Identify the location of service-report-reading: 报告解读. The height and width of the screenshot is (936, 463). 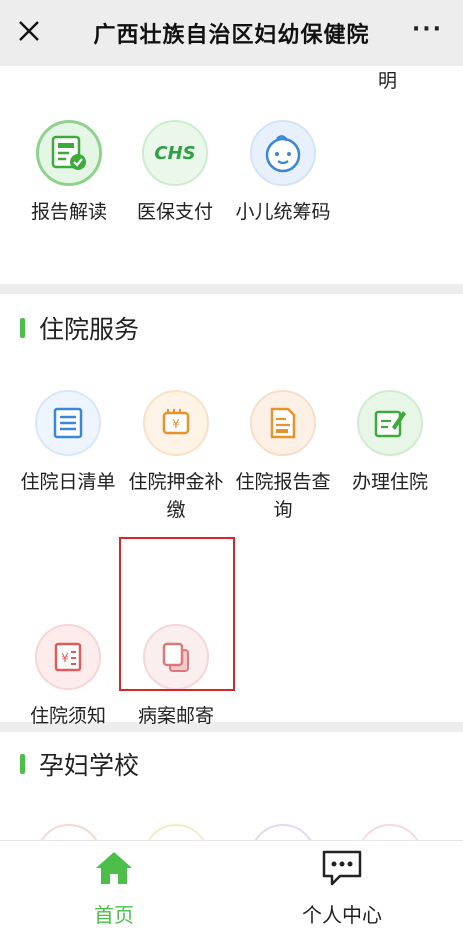
(69, 173).